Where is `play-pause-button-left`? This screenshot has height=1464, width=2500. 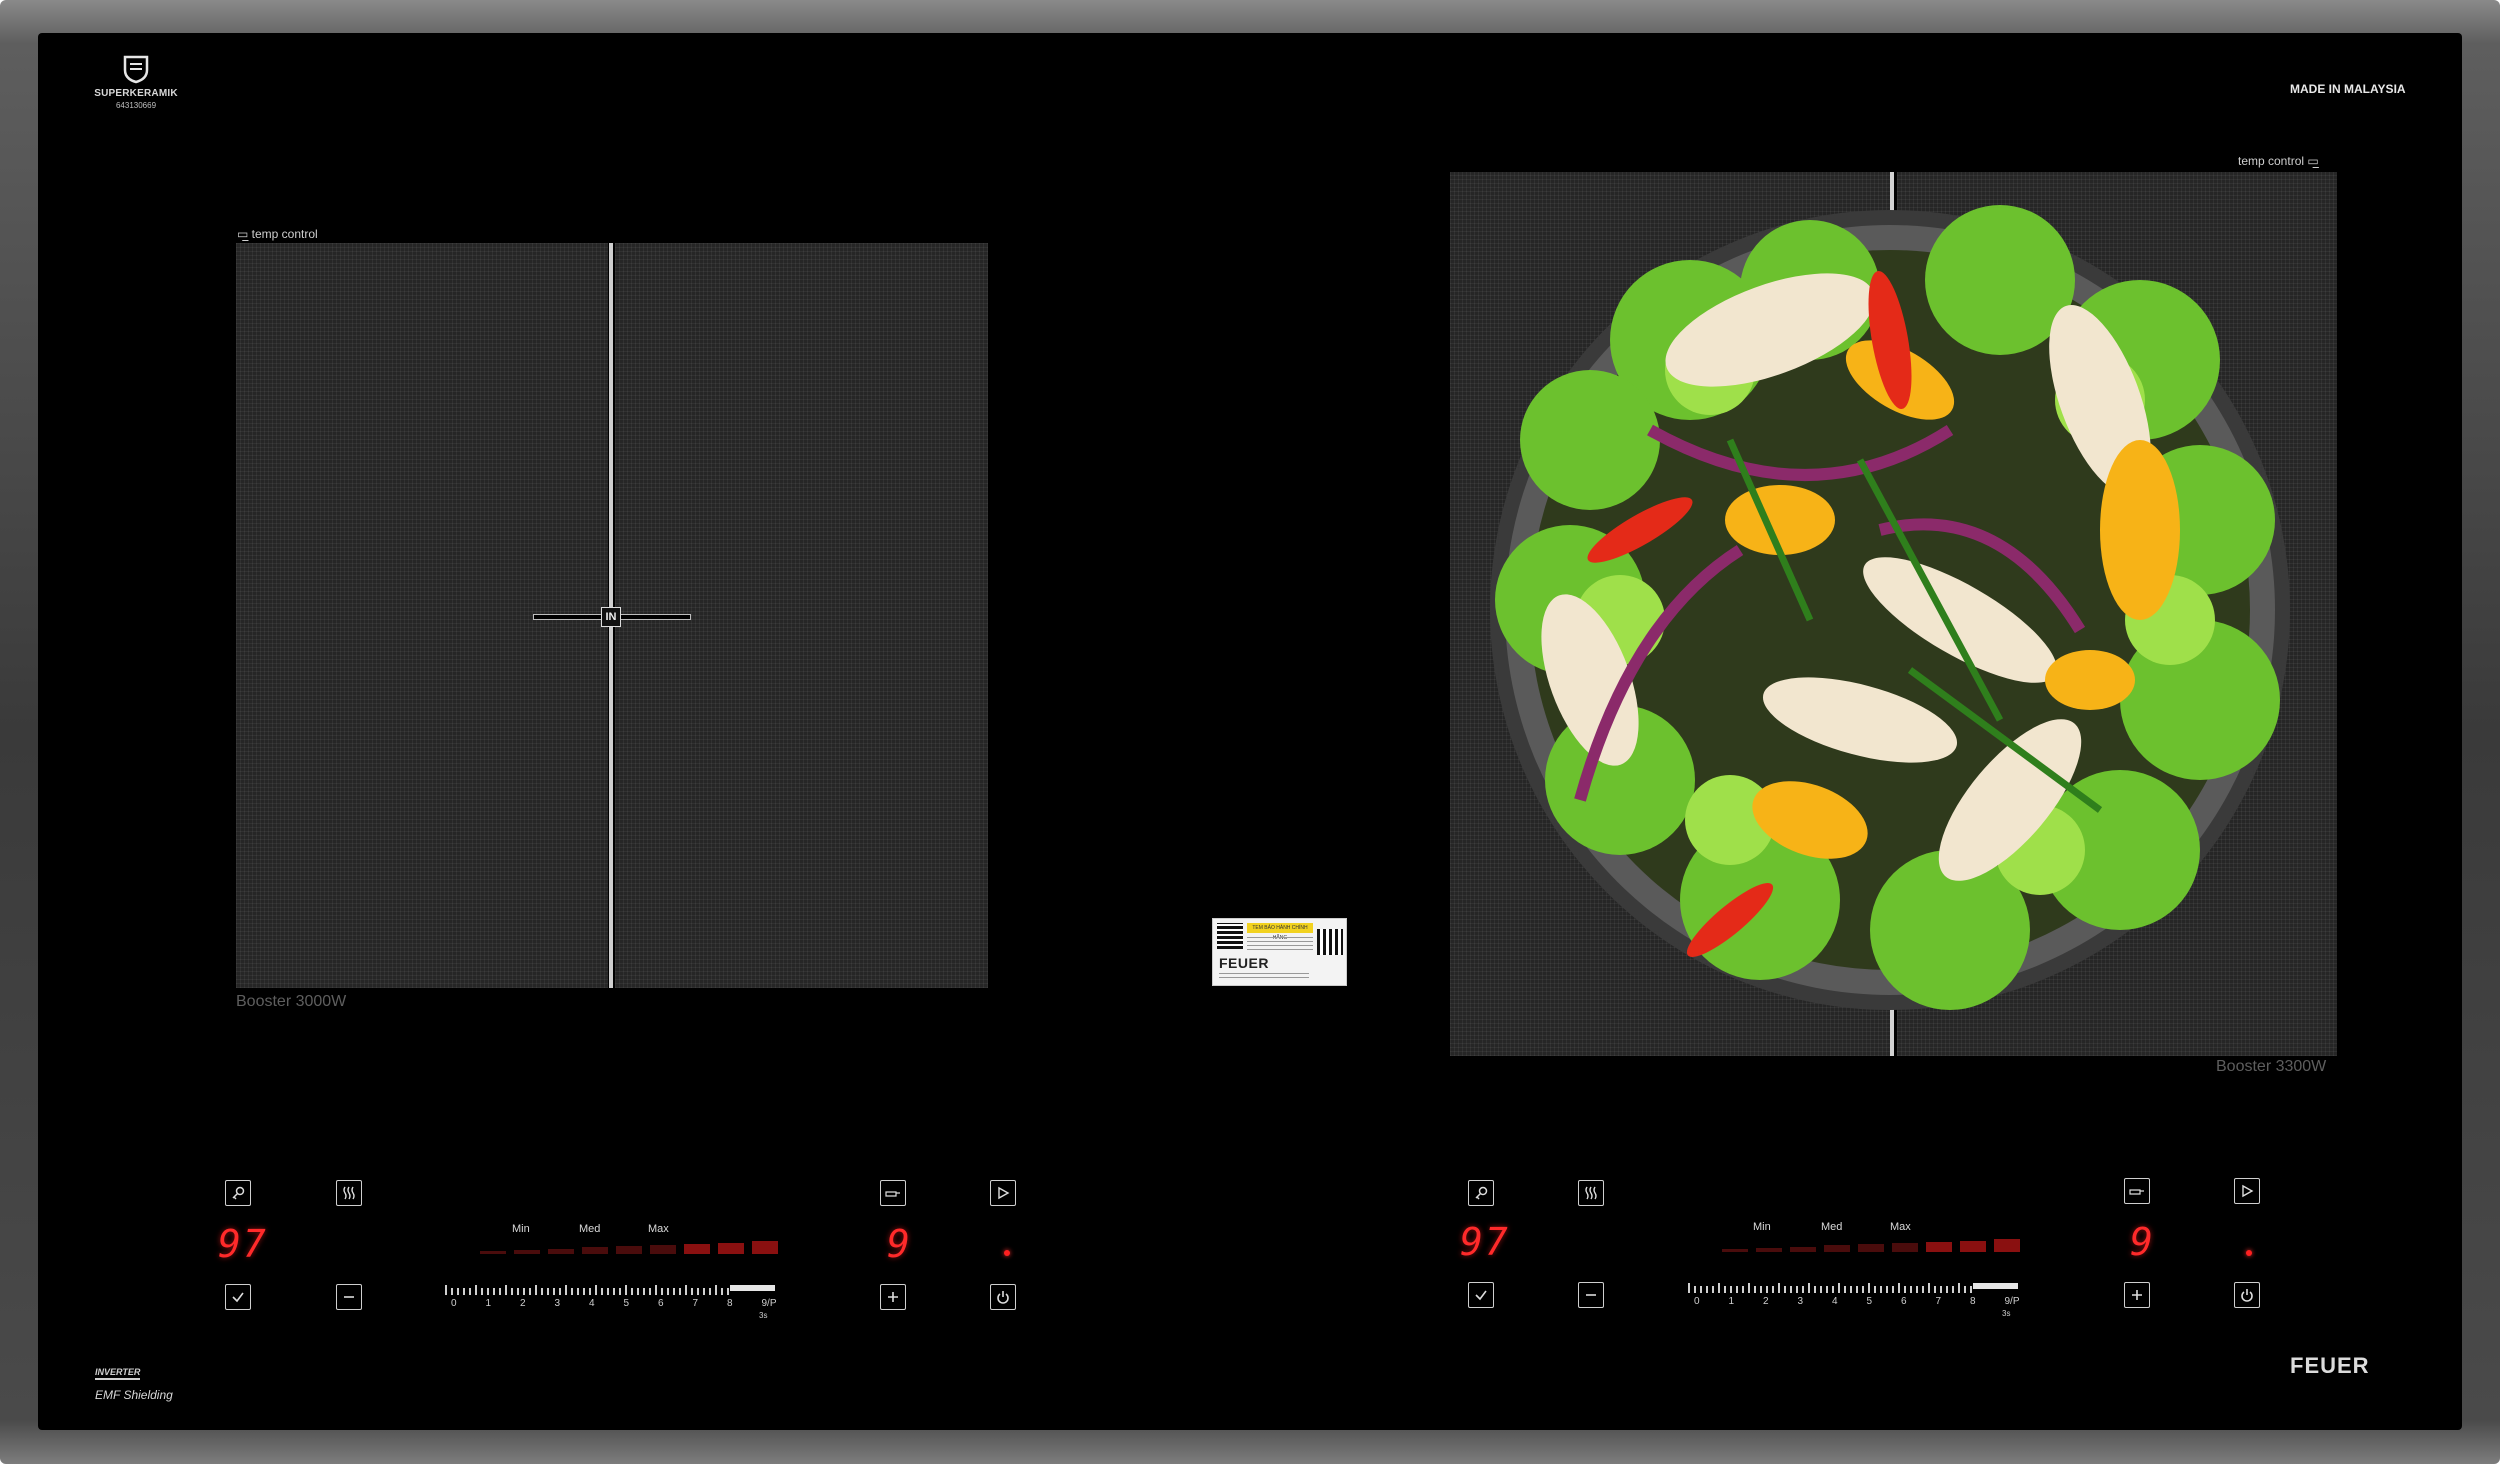 play-pause-button-left is located at coordinates (1003, 1193).